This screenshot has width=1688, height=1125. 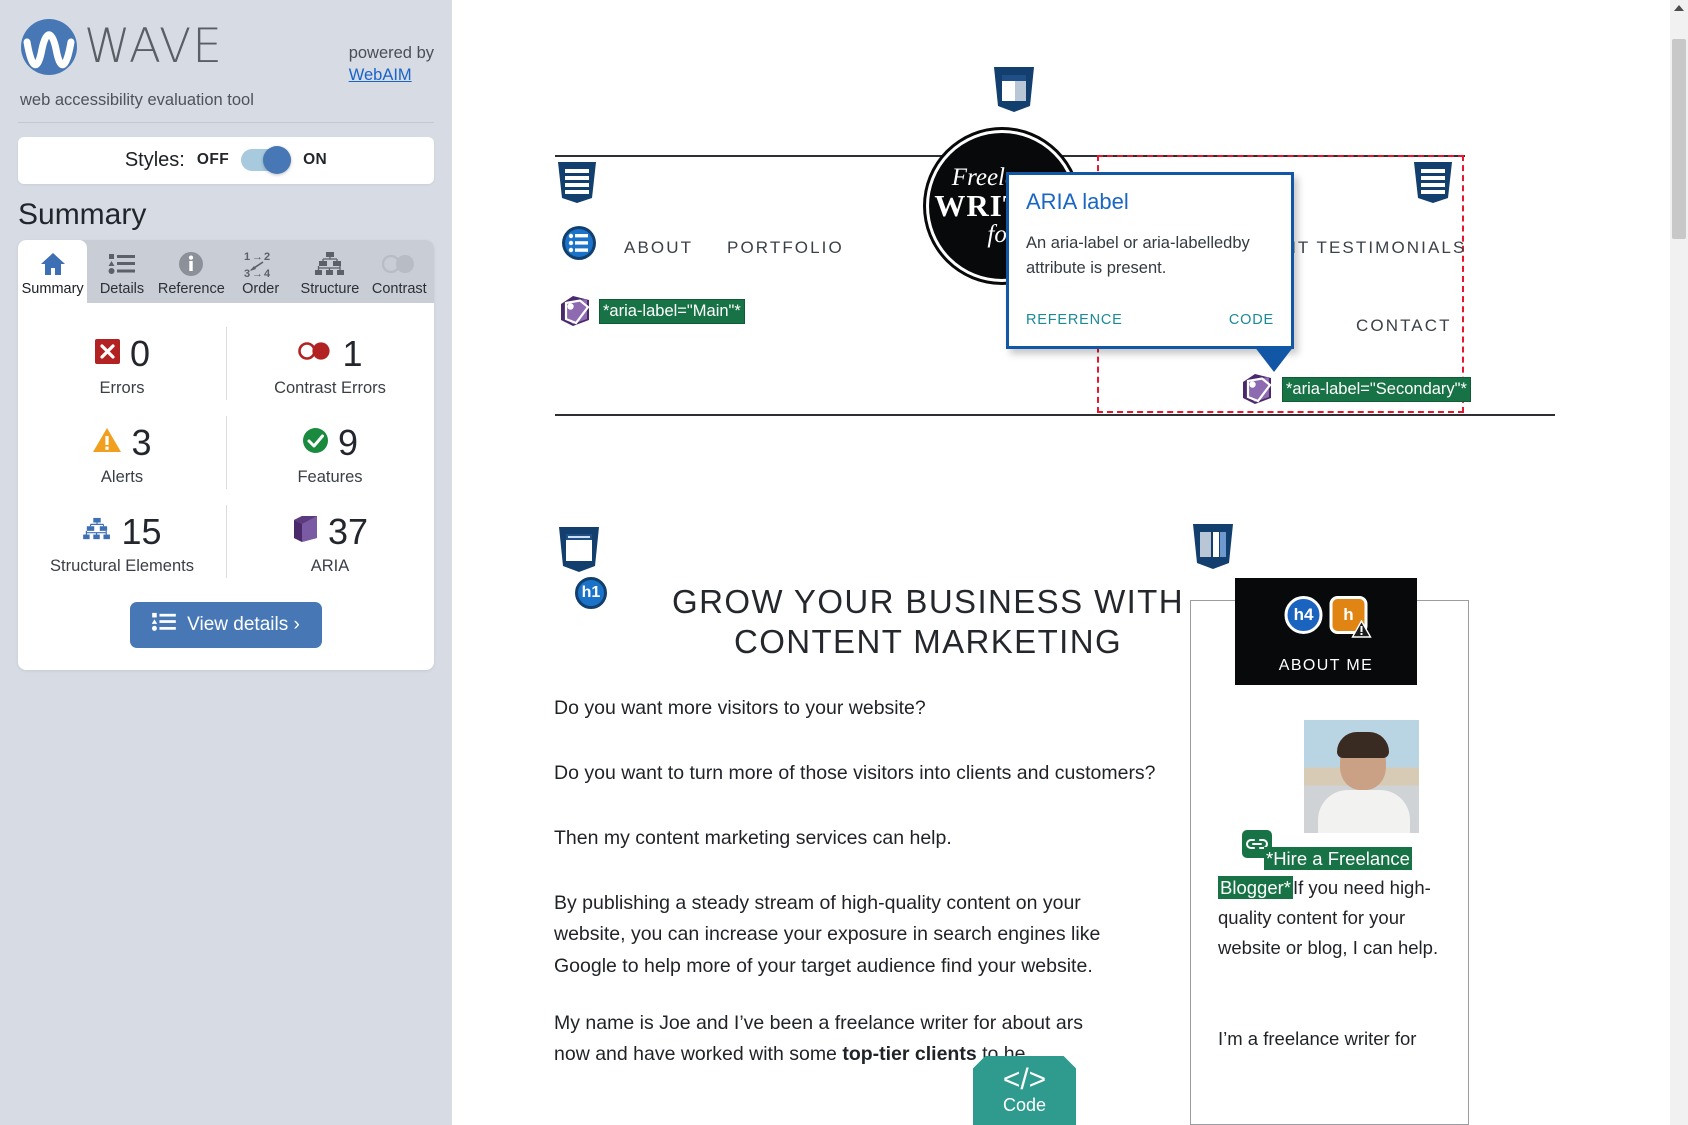 I want to click on styles-toggle-switch, so click(x=266, y=160).